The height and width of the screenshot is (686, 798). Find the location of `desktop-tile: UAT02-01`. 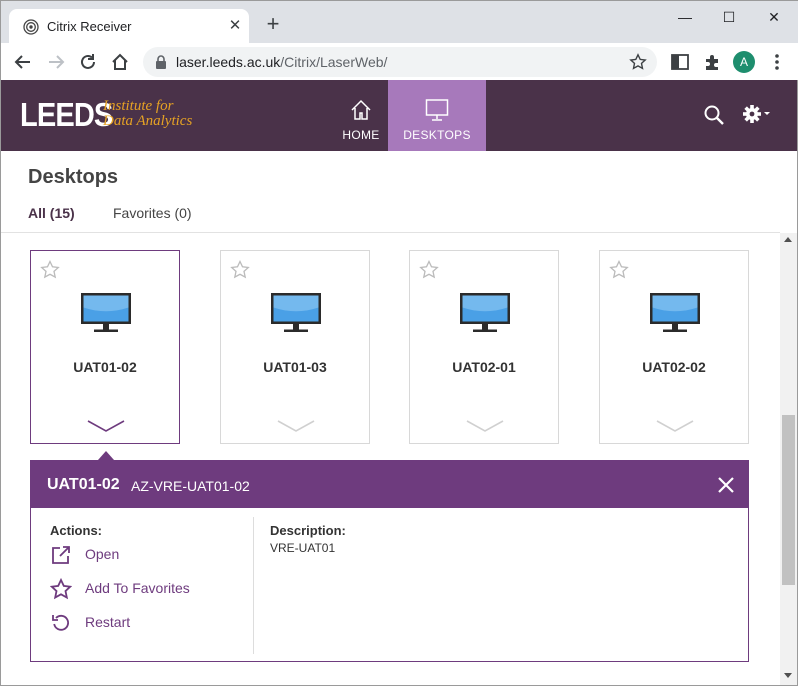

desktop-tile: UAT02-01 is located at coordinates (484, 347).